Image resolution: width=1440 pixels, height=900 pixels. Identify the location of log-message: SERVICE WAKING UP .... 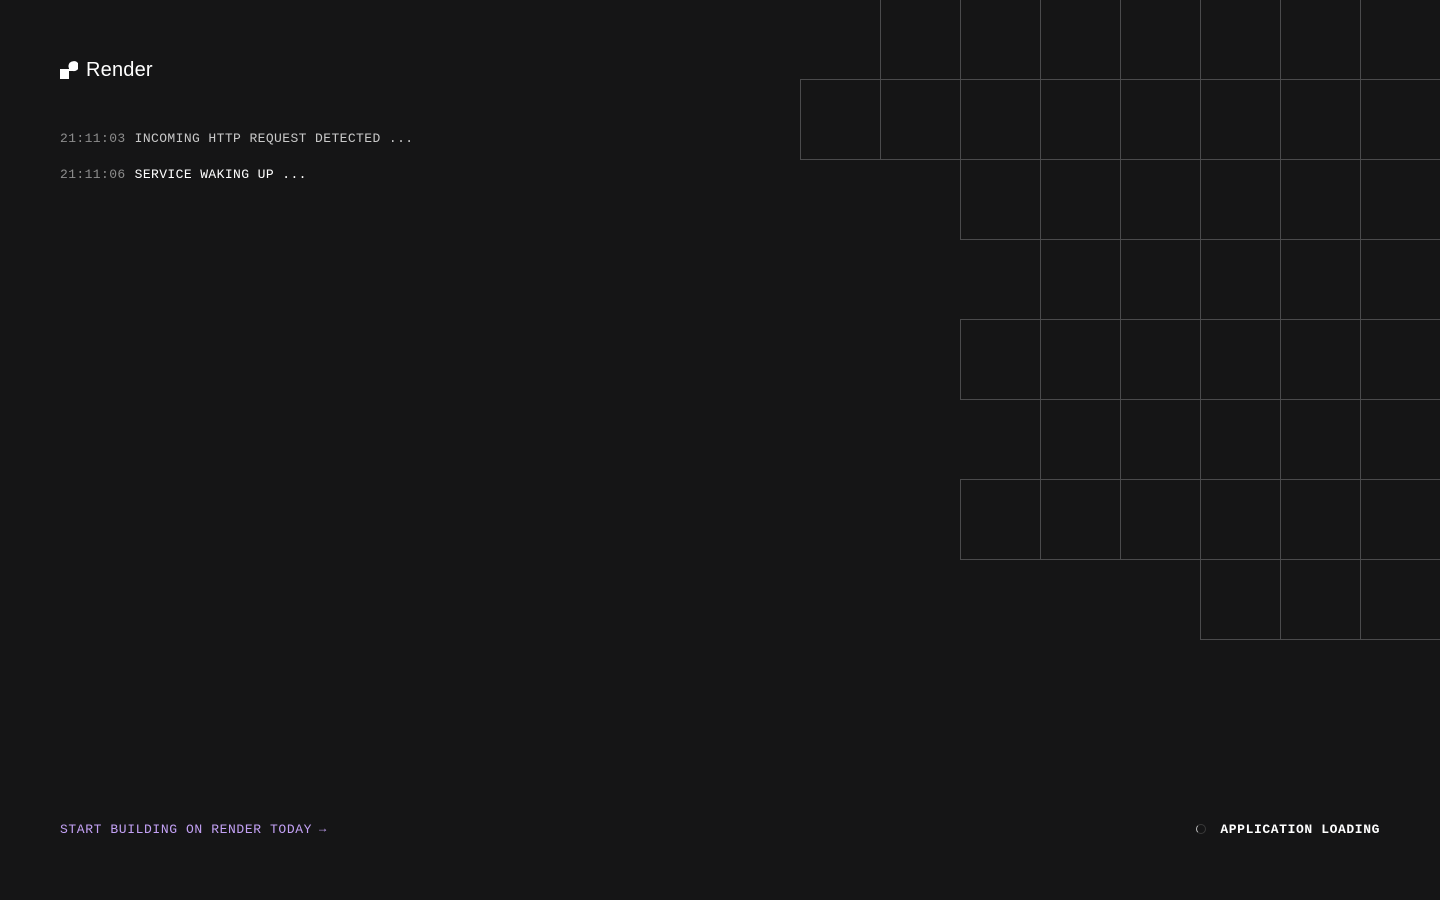
(220, 174).